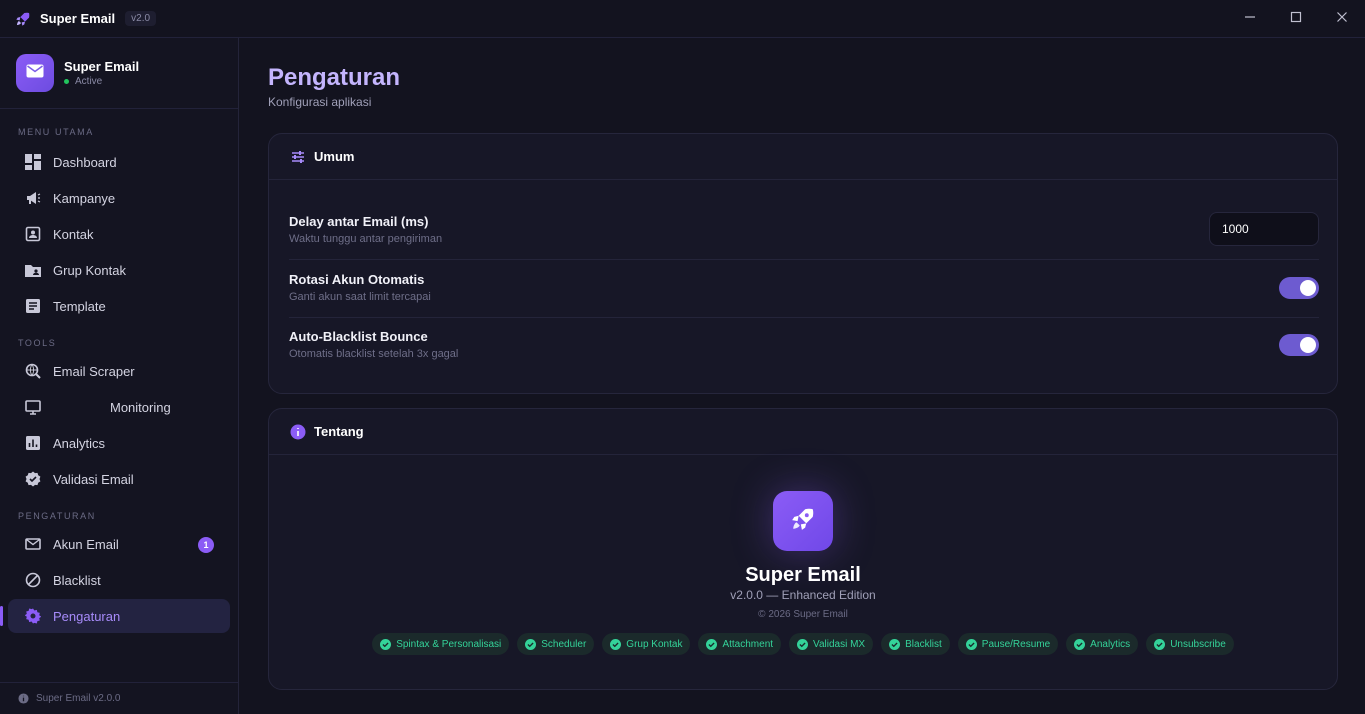 This screenshot has width=1365, height=714. I want to click on sidebar-item-akun-email: Akun Email 1, so click(119, 544).